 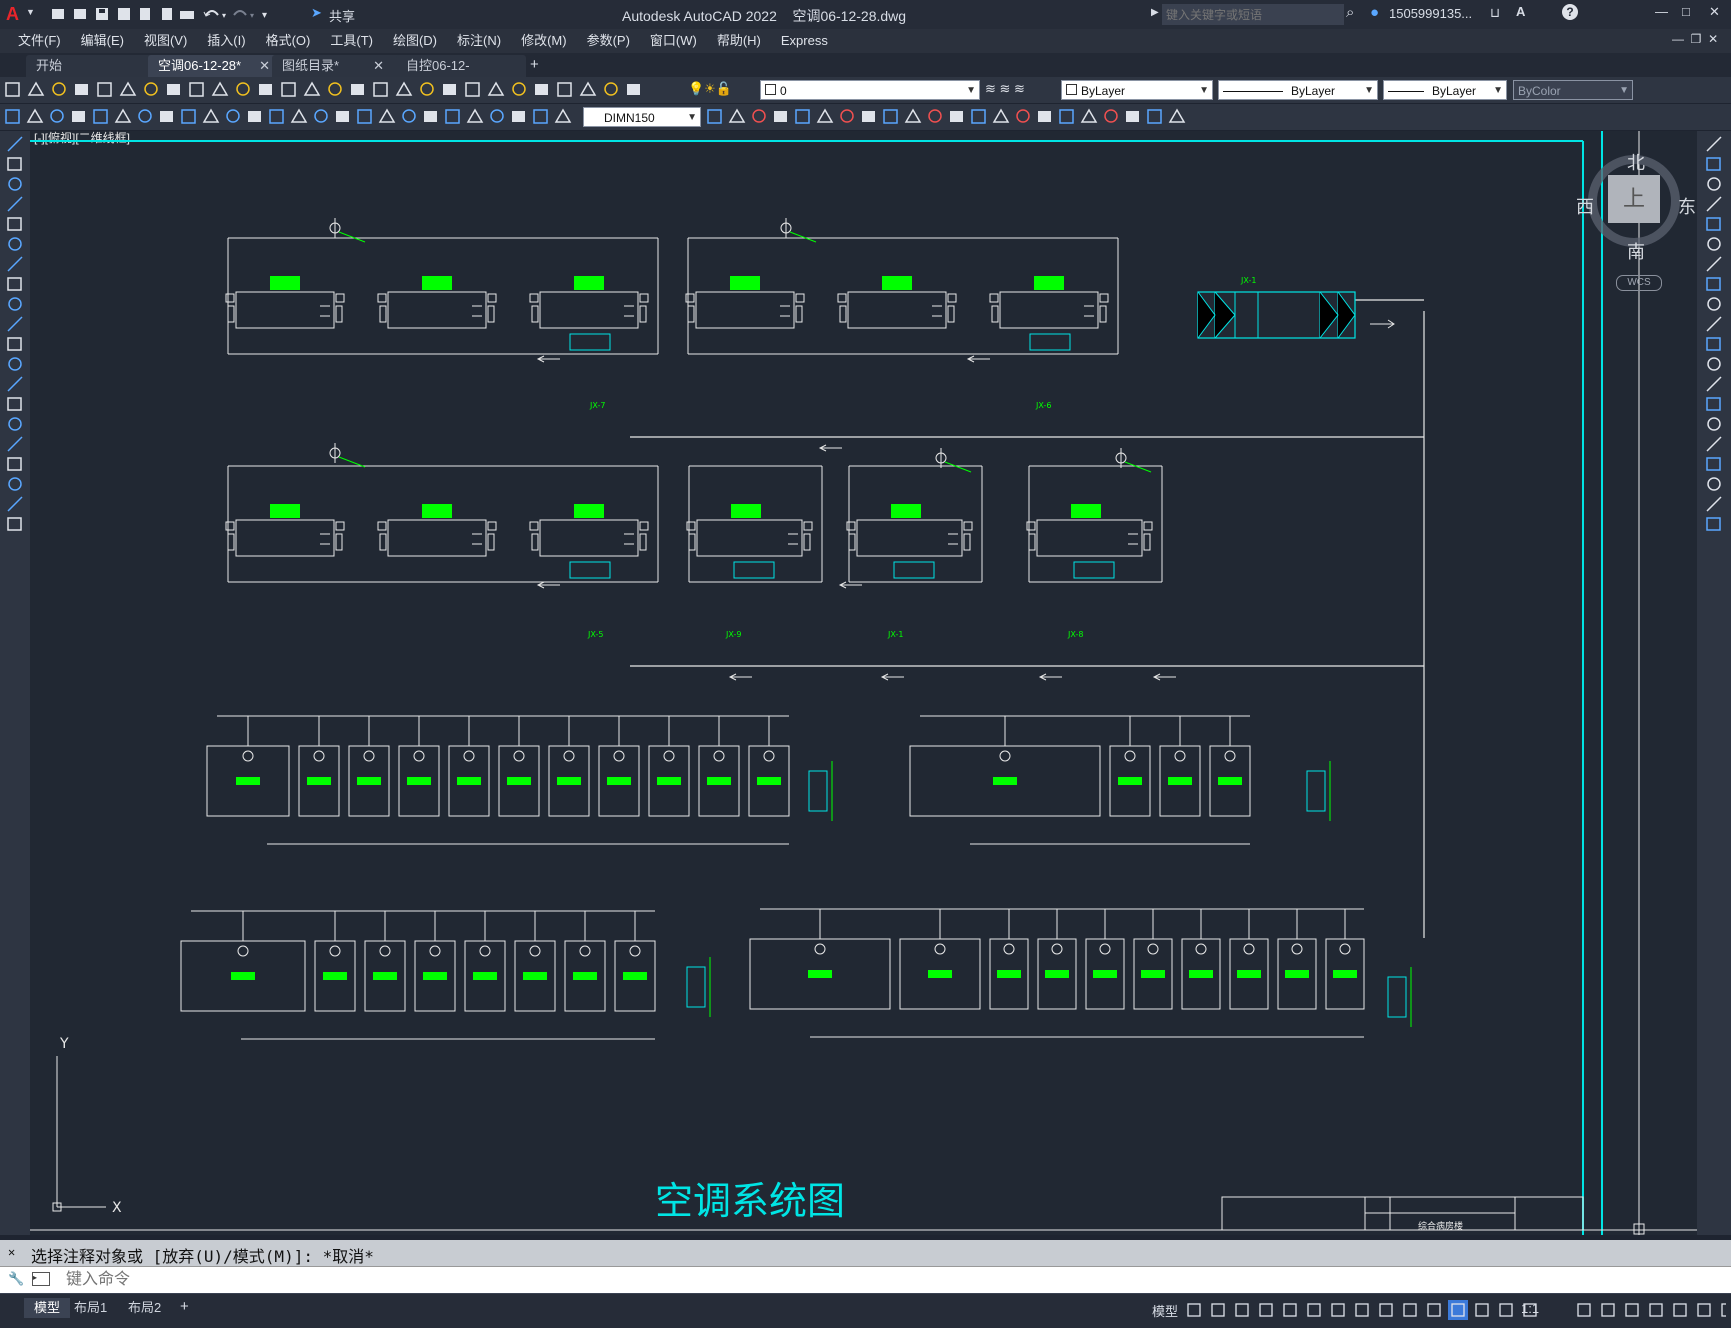 What do you see at coordinates (1639, 283) in the screenshot?
I see `wcs-menu: WCS` at bounding box center [1639, 283].